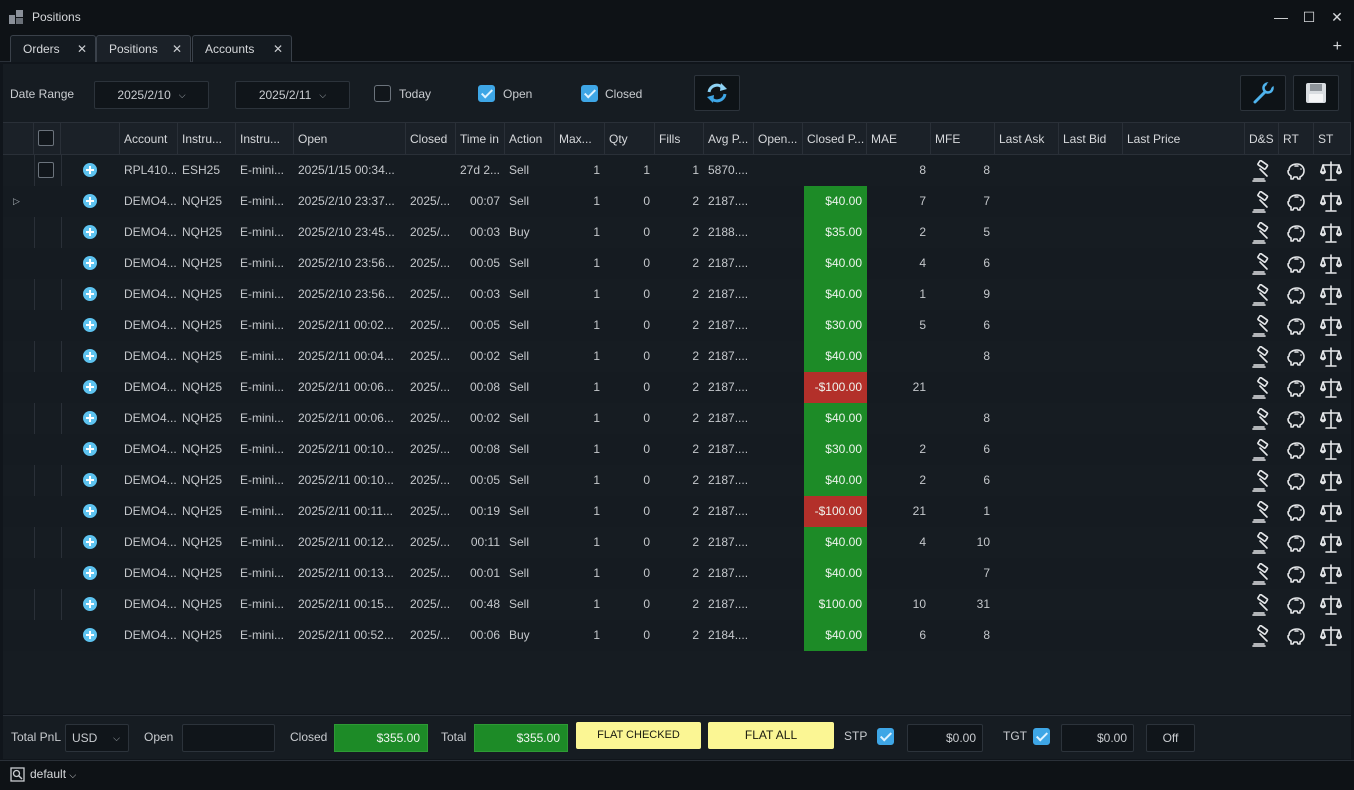 Image resolution: width=1354 pixels, height=790 pixels. I want to click on tgt-checkbox, so click(1041, 736).